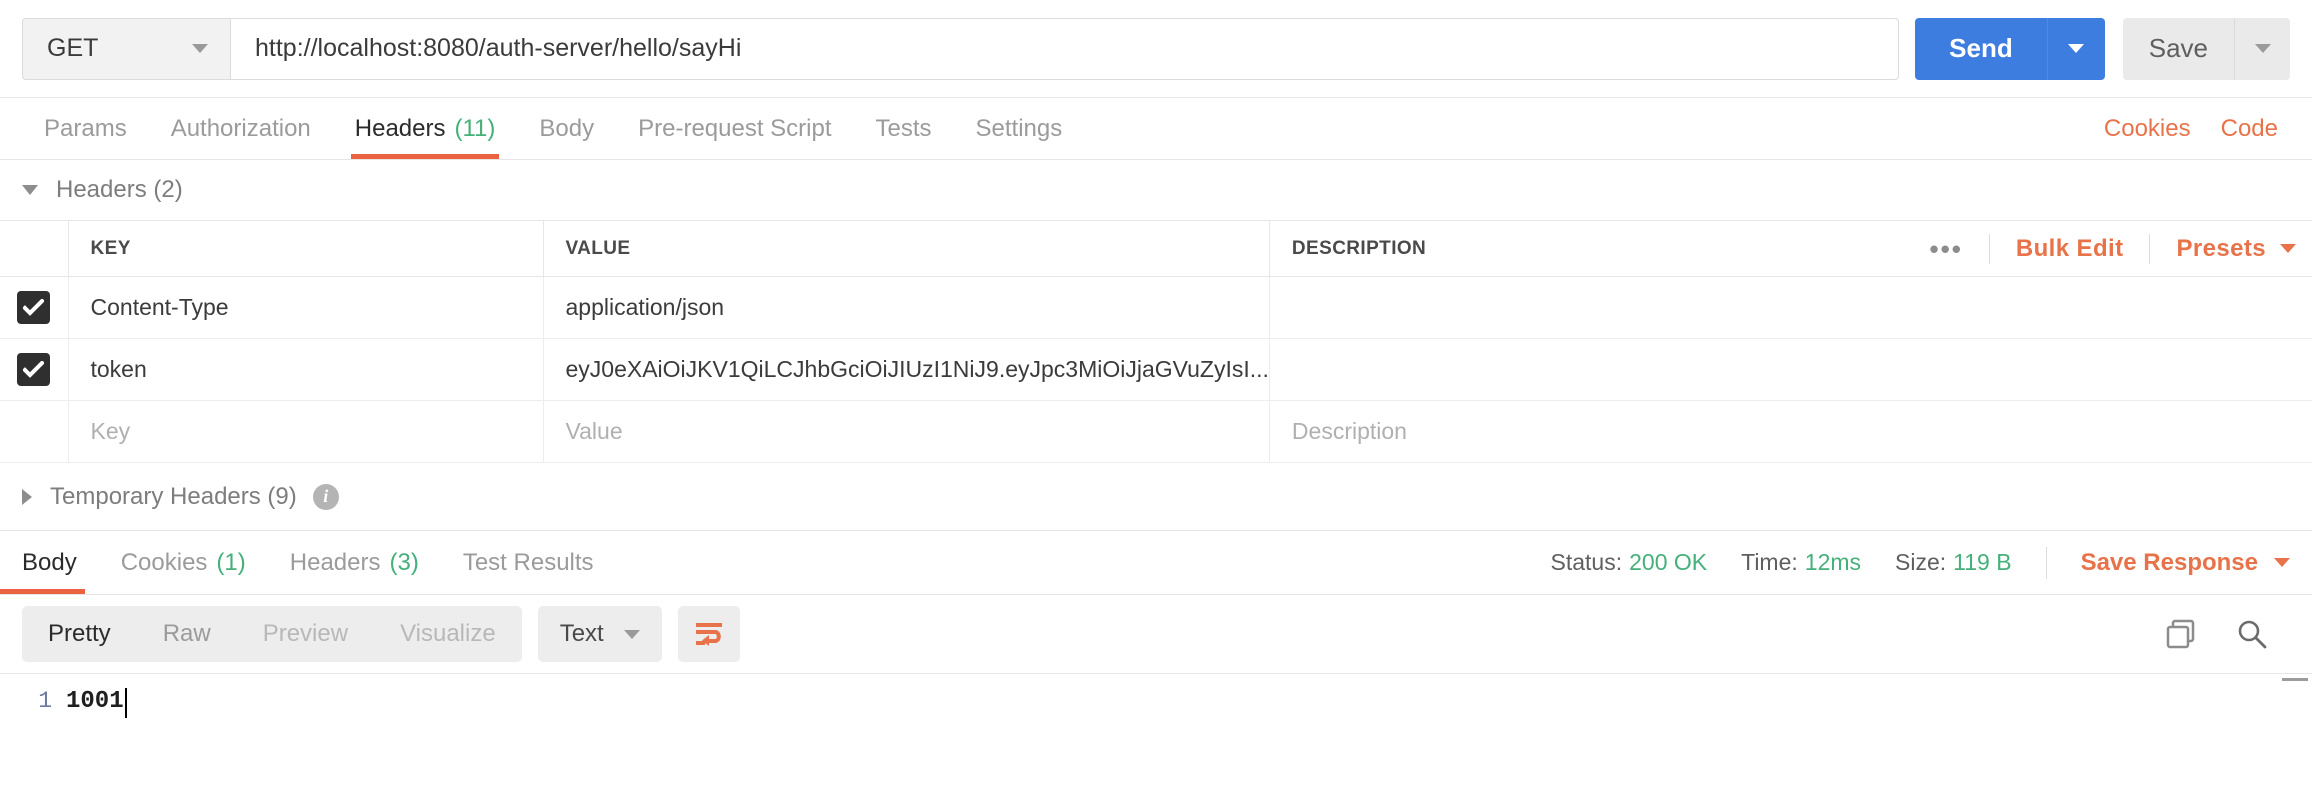  Describe the element at coordinates (2075, 48) in the screenshot. I see `send-options-button` at that location.